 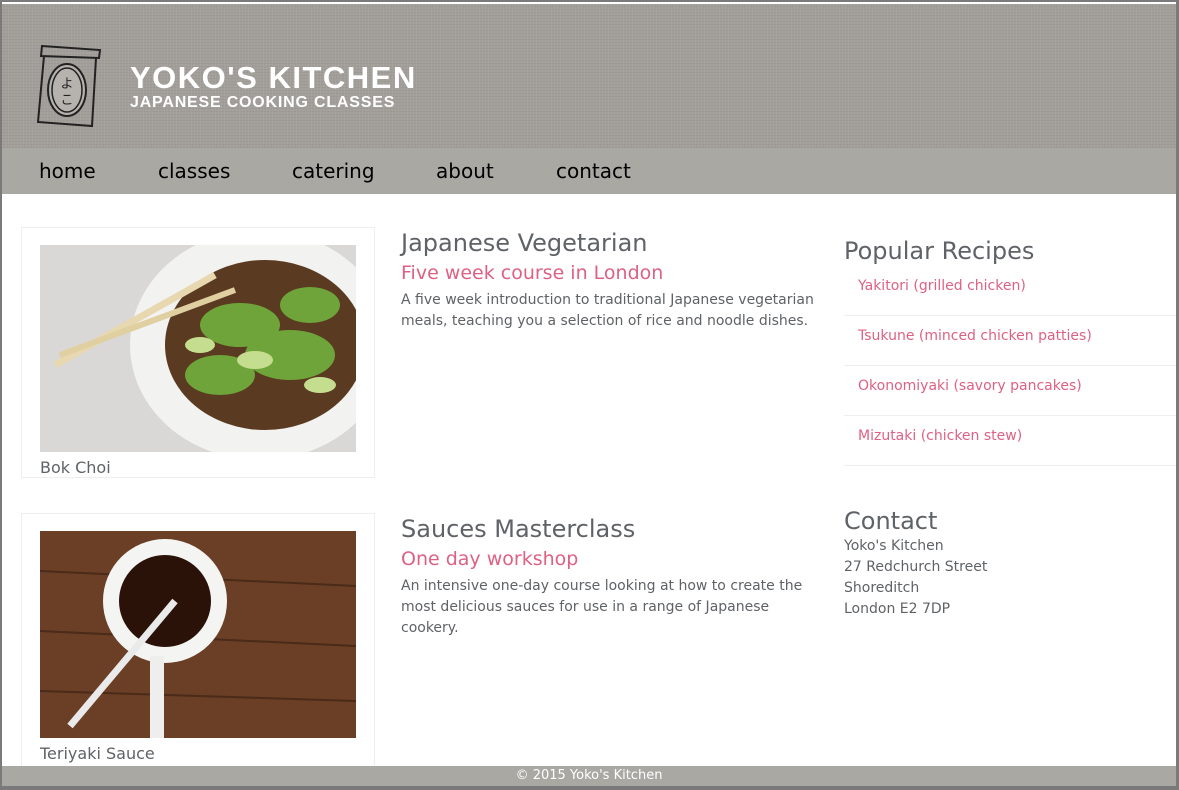 What do you see at coordinates (532, 273) in the screenshot?
I see `course-subtitle: Five week course in London` at bounding box center [532, 273].